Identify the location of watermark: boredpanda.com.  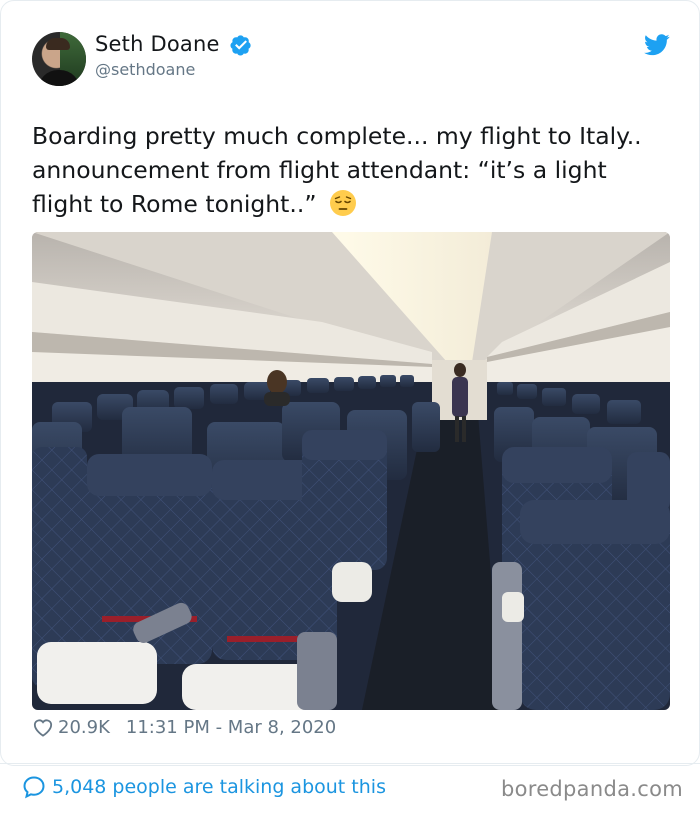
(591, 789).